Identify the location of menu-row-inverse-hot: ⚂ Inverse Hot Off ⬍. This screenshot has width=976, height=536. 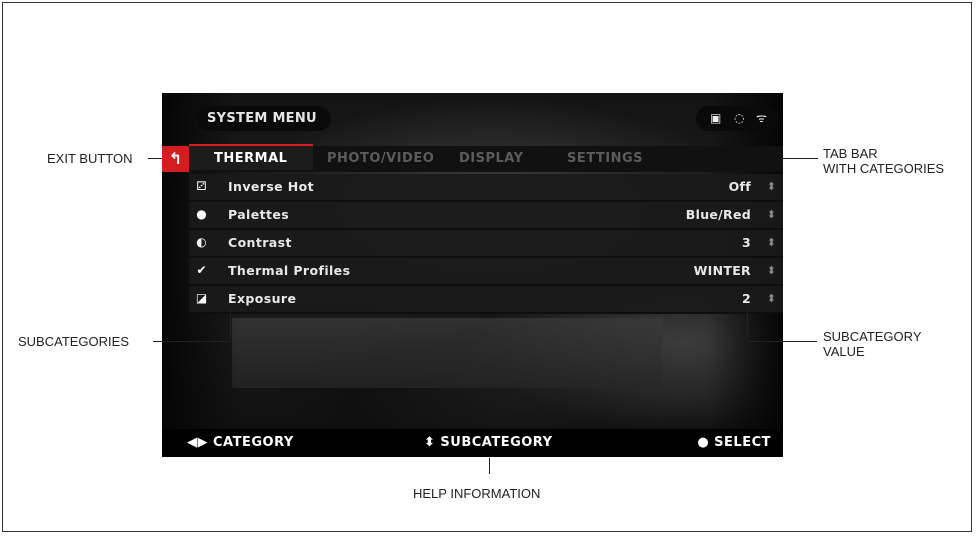
(486, 188).